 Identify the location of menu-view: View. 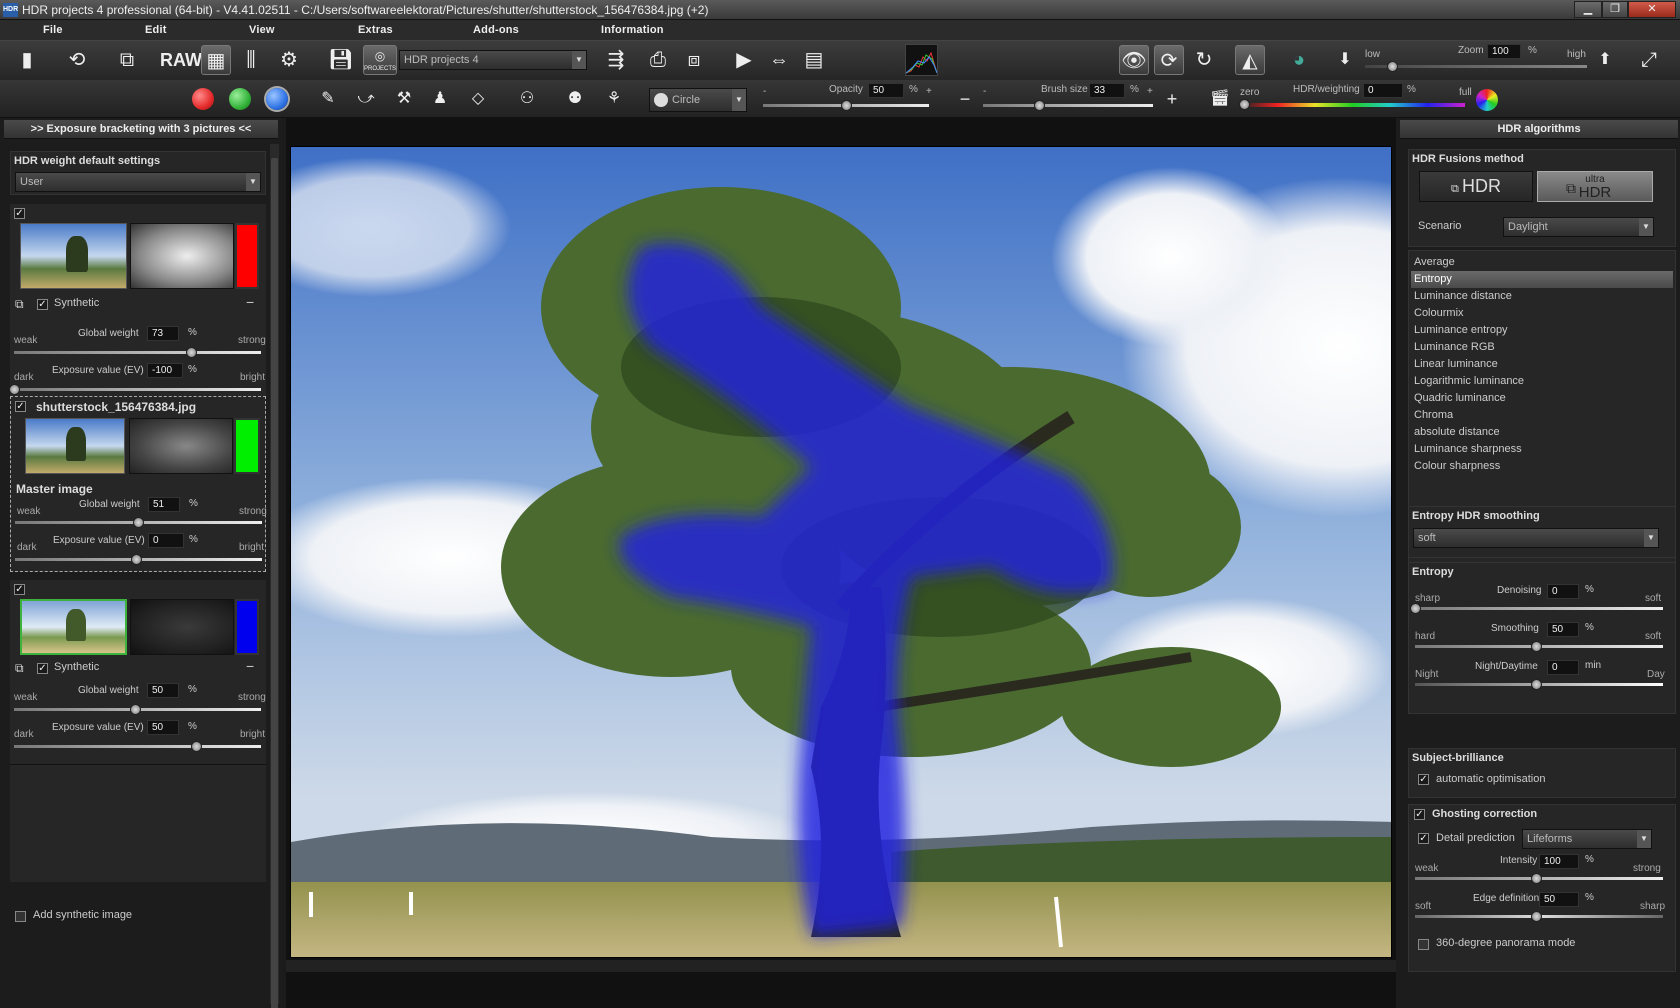
(262, 30).